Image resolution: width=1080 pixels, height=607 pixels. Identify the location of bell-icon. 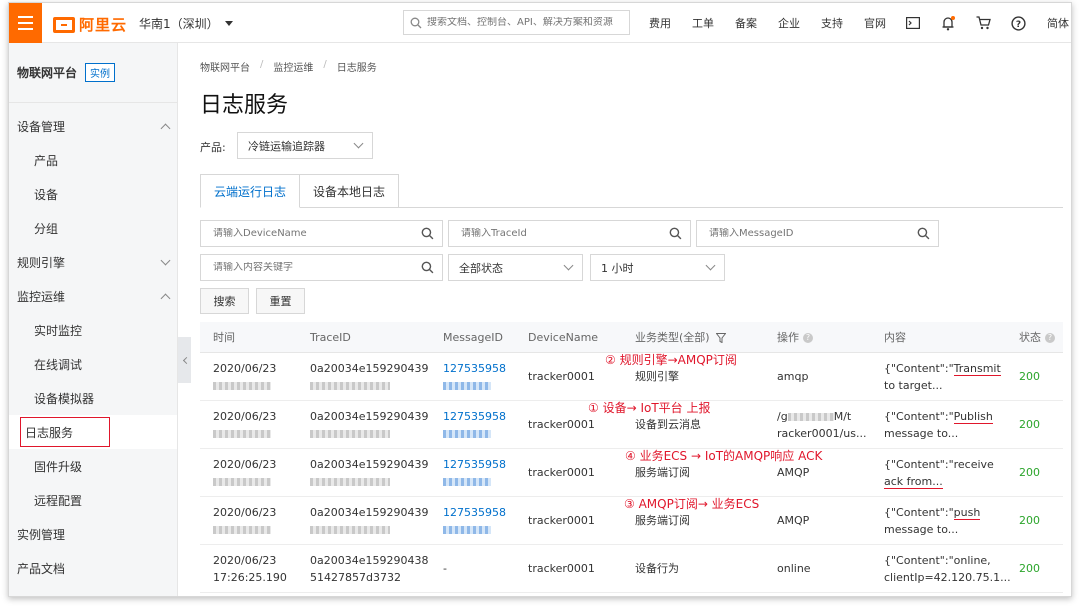
(948, 23).